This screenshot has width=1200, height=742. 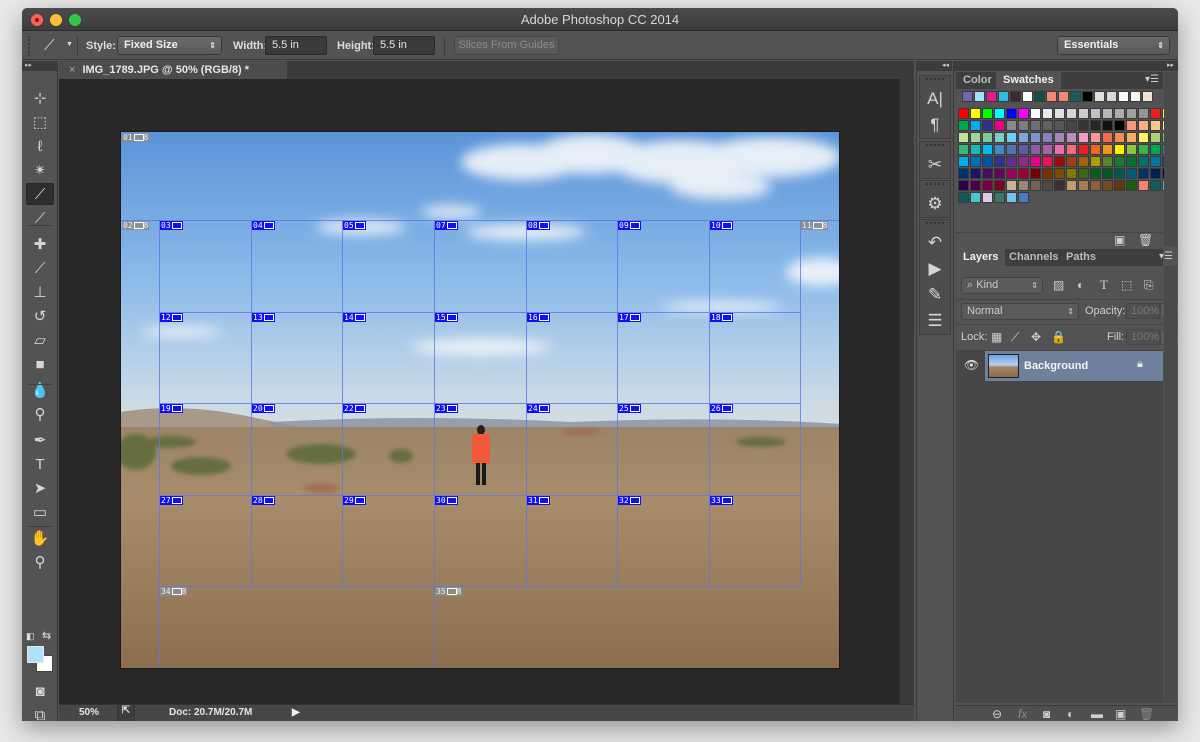 I want to click on user-slice-label: 24, so click(x=538, y=408).